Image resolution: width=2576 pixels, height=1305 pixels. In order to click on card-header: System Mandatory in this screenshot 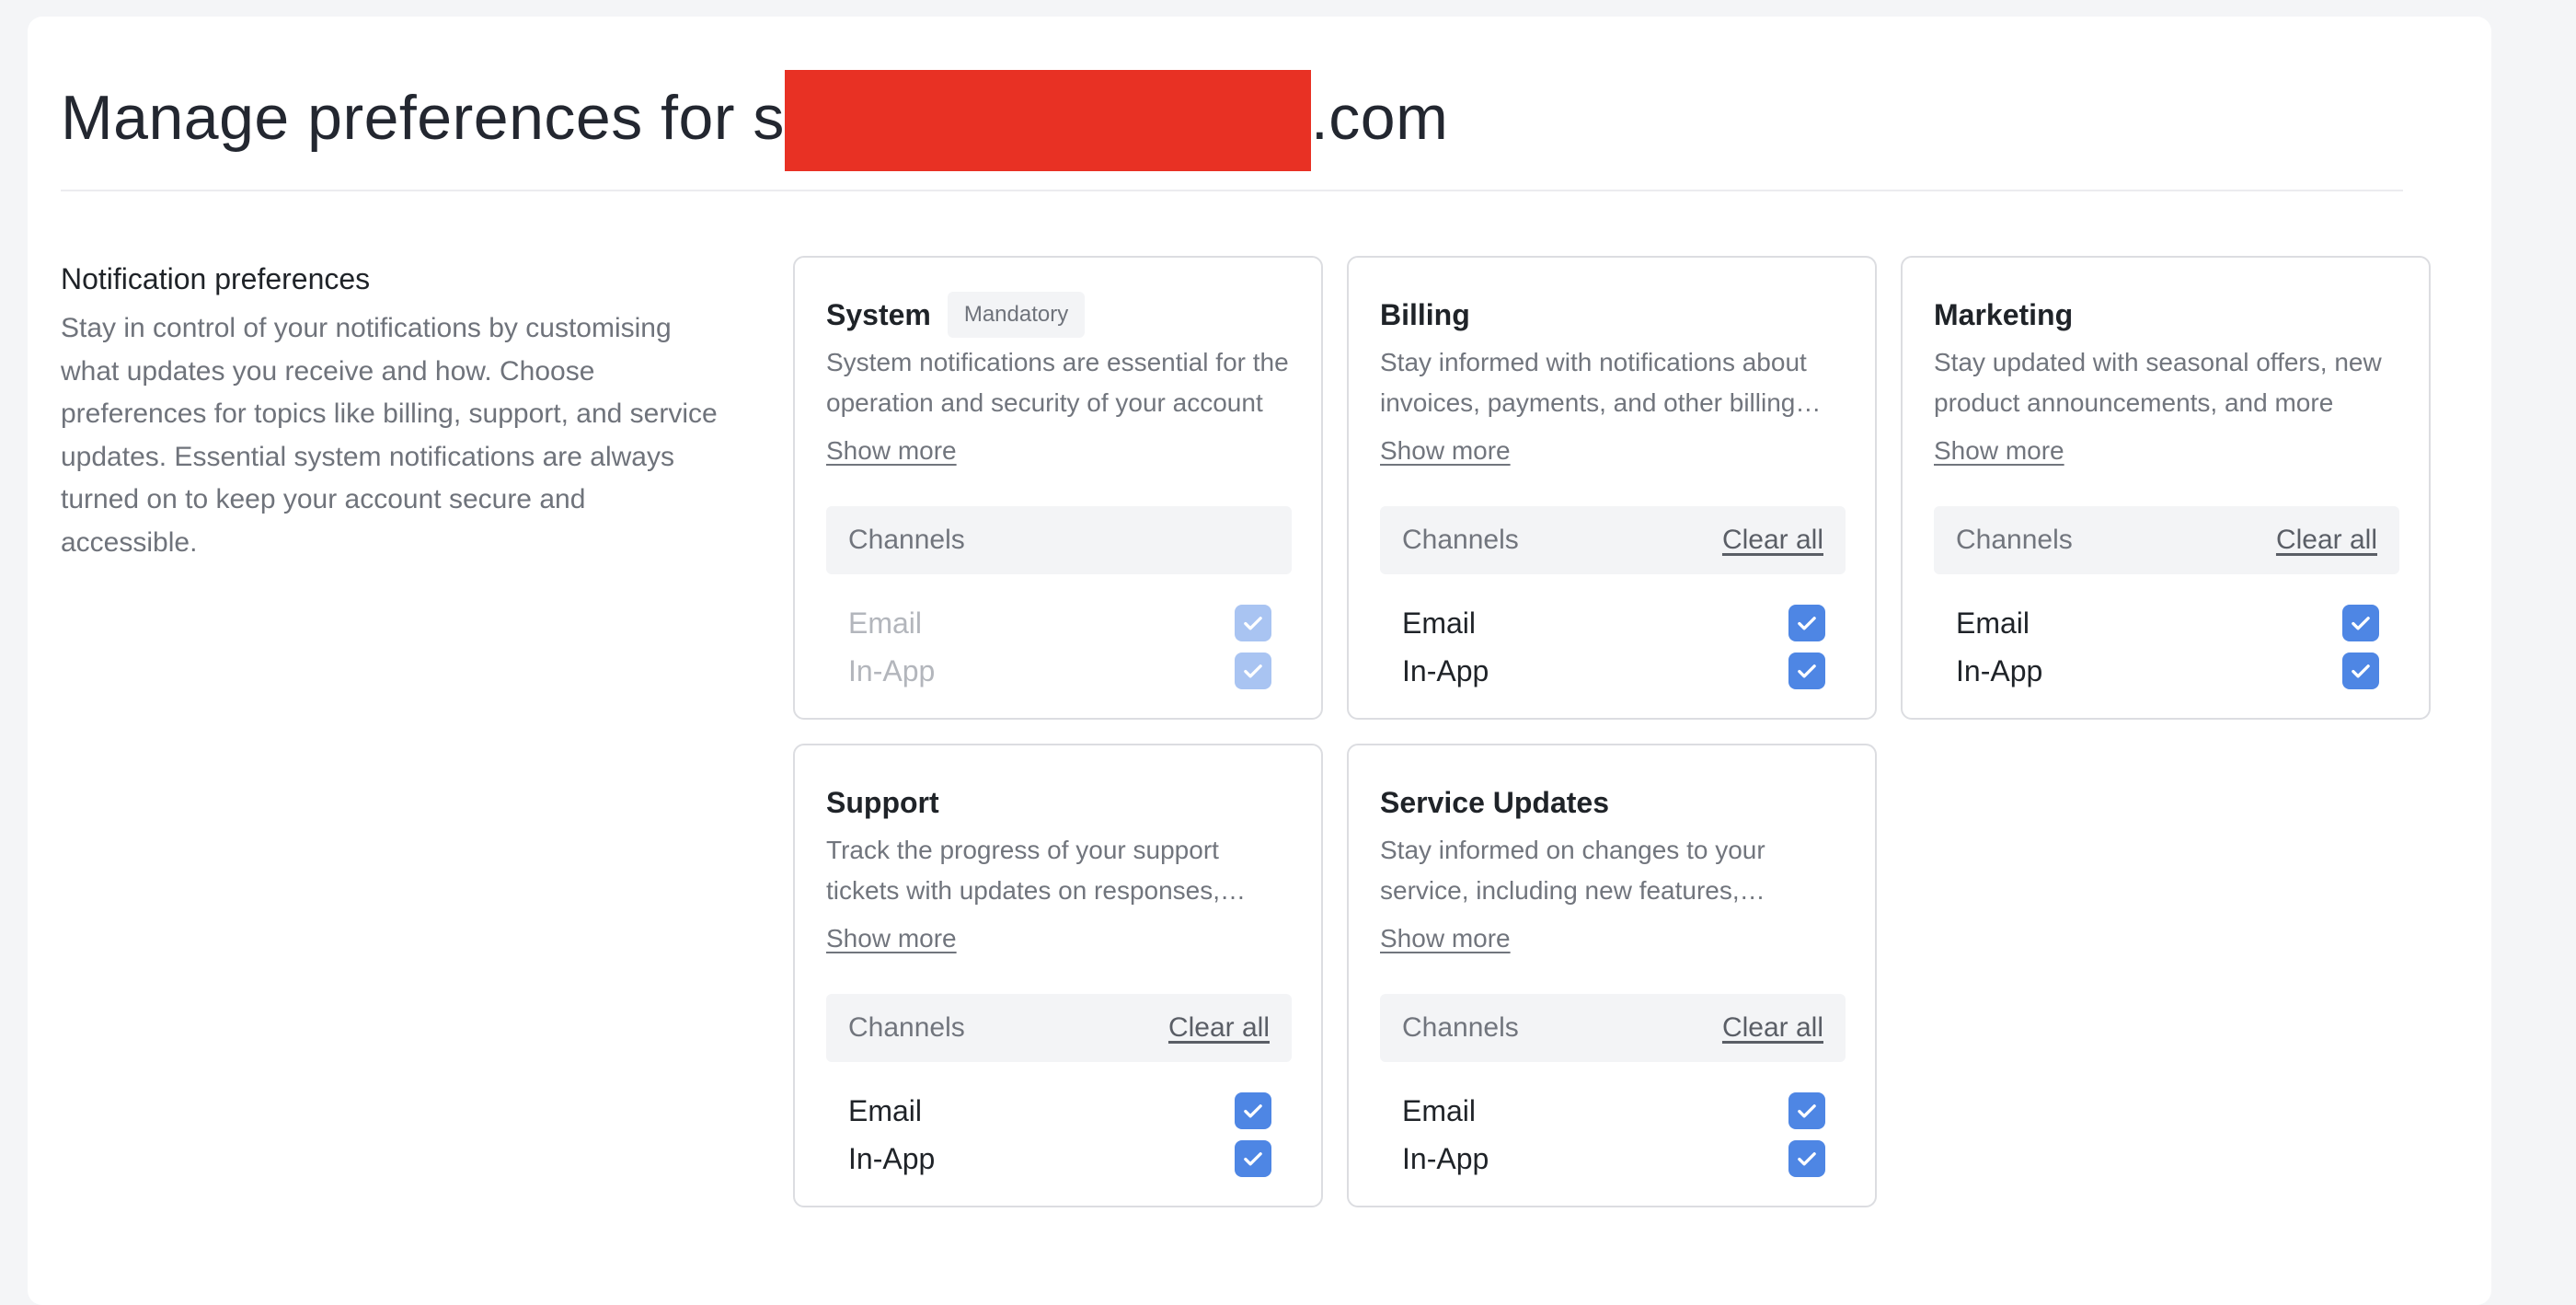, I will do `click(1058, 315)`.